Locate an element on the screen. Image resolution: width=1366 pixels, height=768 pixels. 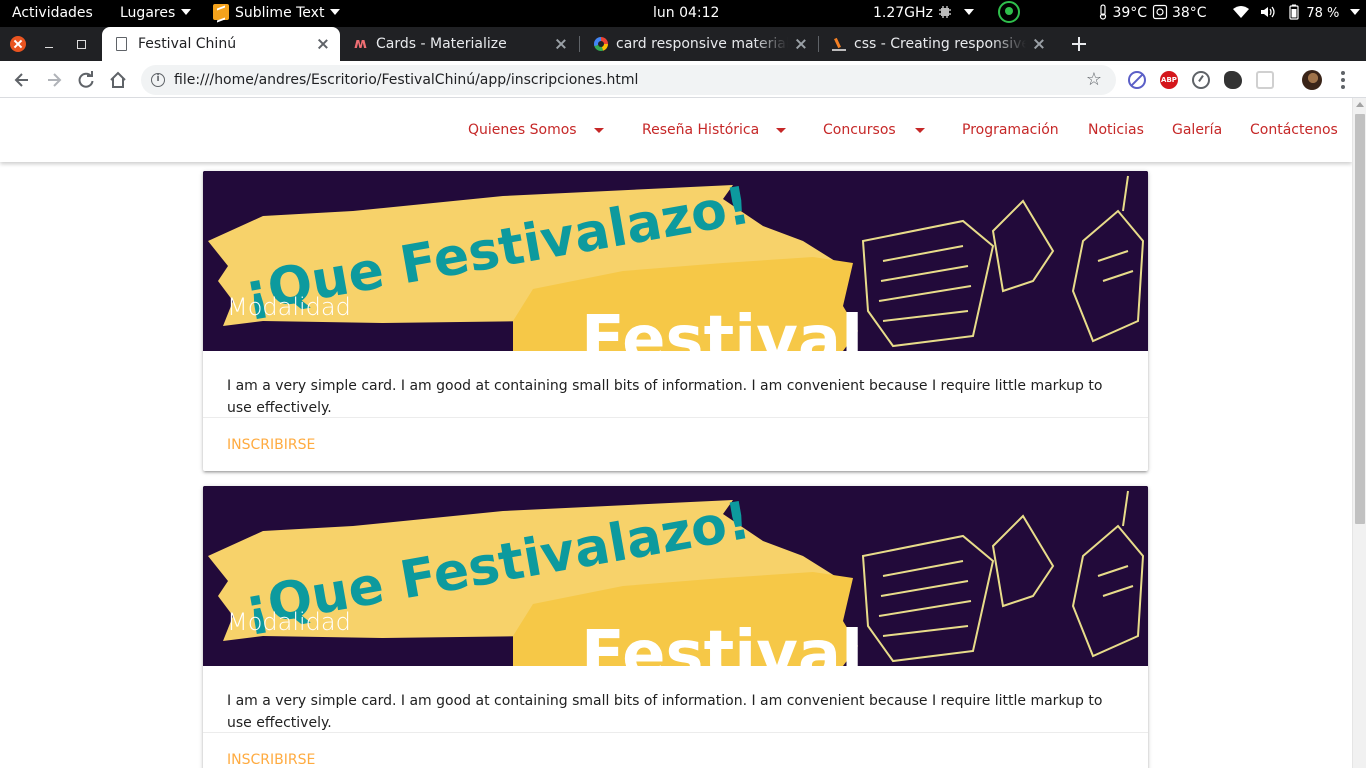
app-menu: Sublime Text is located at coordinates (277, 13).